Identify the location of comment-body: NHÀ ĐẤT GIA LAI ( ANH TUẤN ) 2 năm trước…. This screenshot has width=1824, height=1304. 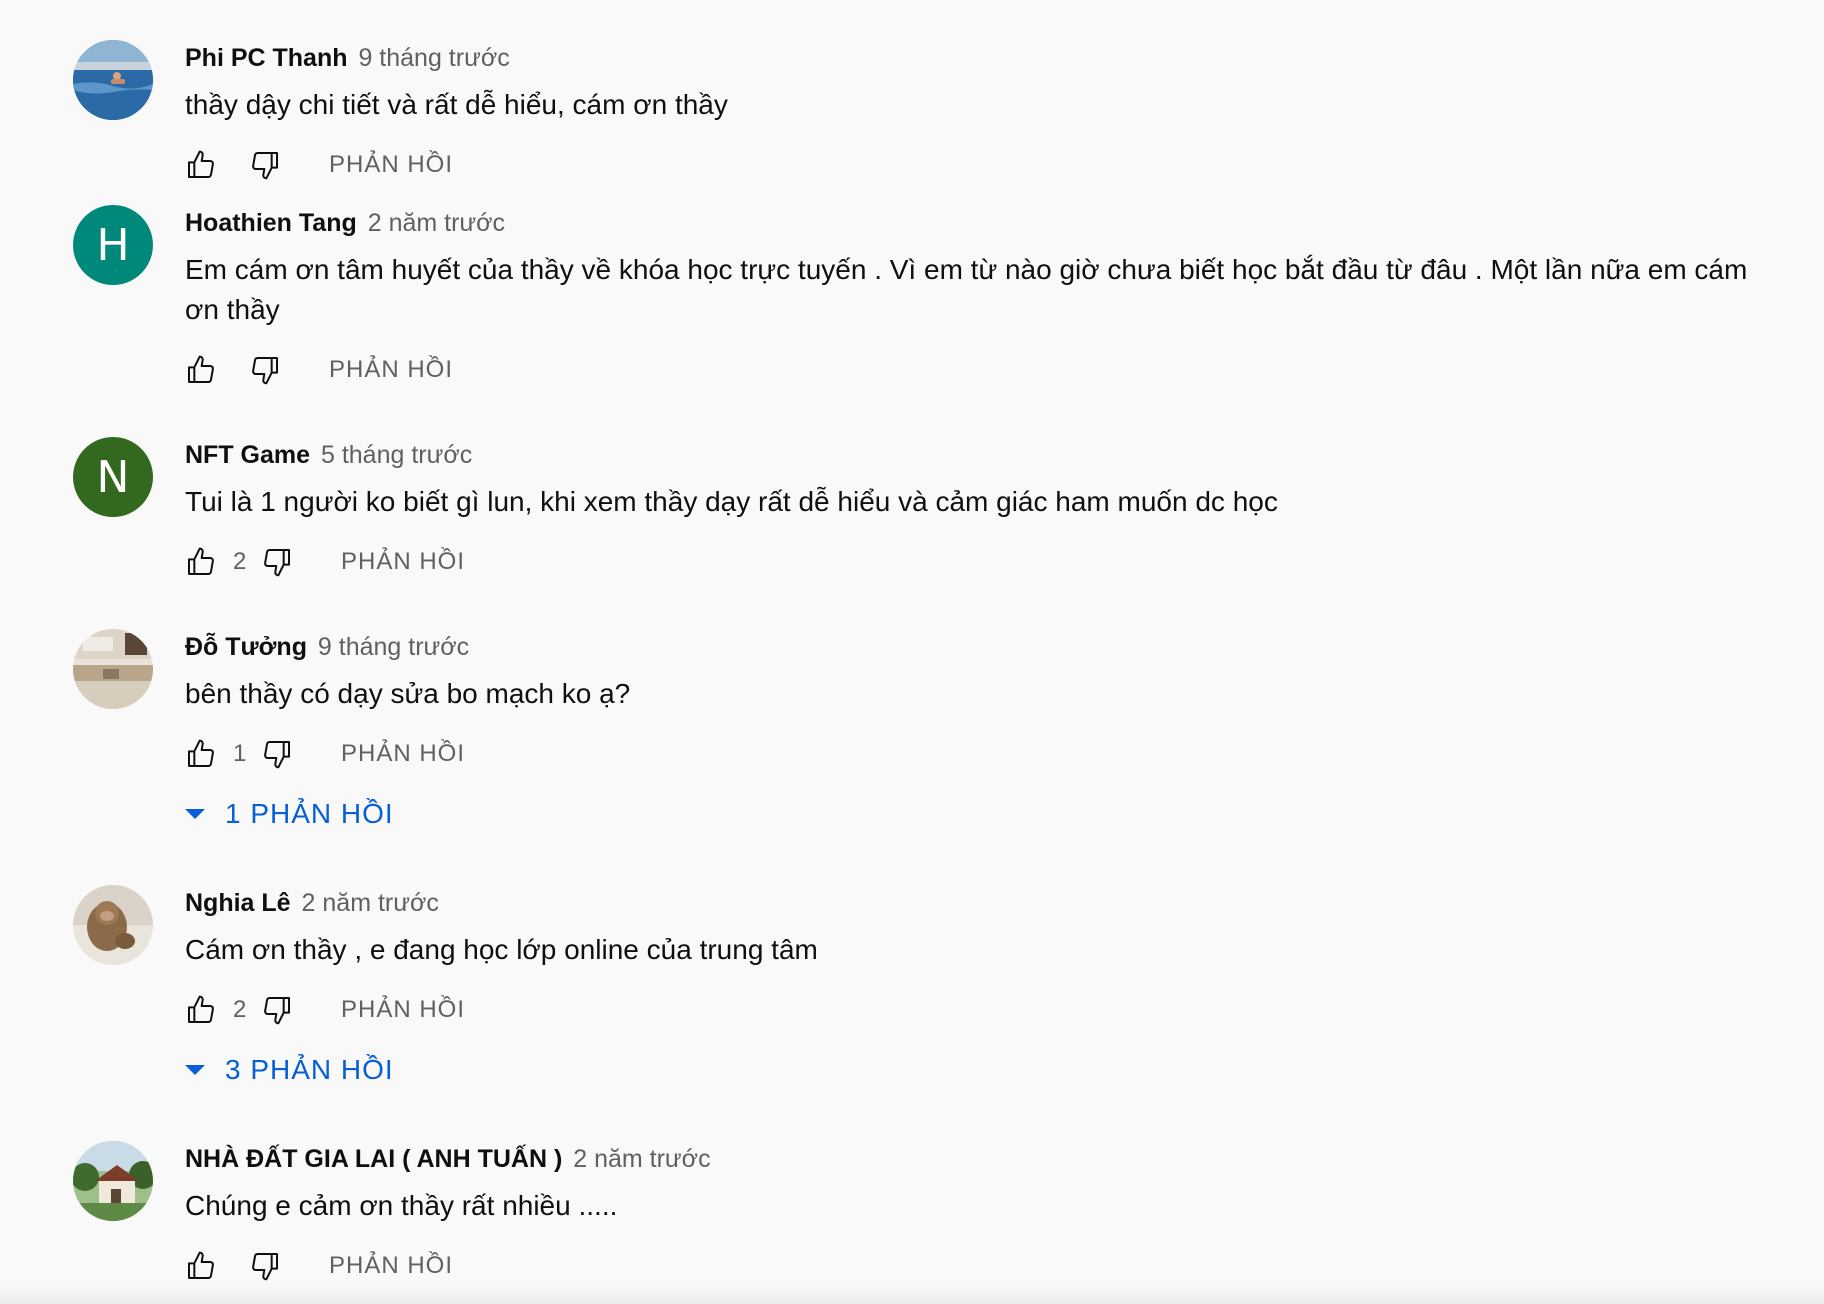
(979, 1213).